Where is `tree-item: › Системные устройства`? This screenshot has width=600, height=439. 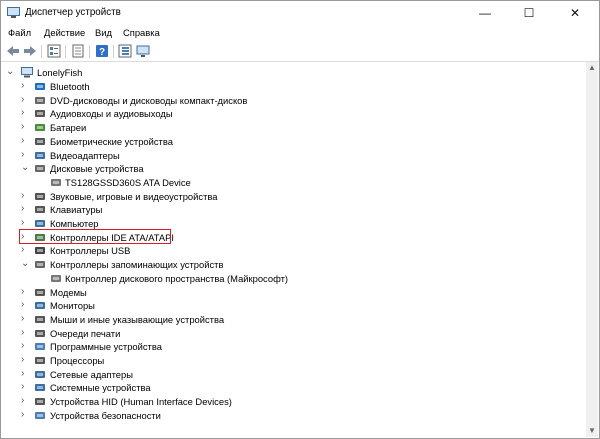 tree-item: › Системные устройства is located at coordinates (291, 388).